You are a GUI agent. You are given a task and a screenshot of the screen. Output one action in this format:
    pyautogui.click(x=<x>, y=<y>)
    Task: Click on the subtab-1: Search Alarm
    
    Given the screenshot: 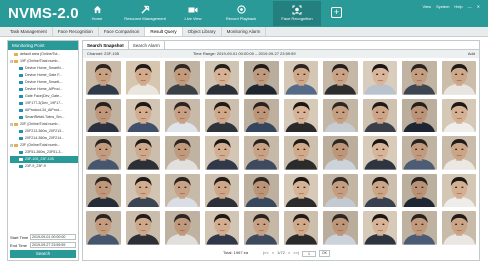 What is the action you would take?
    pyautogui.click(x=147, y=45)
    